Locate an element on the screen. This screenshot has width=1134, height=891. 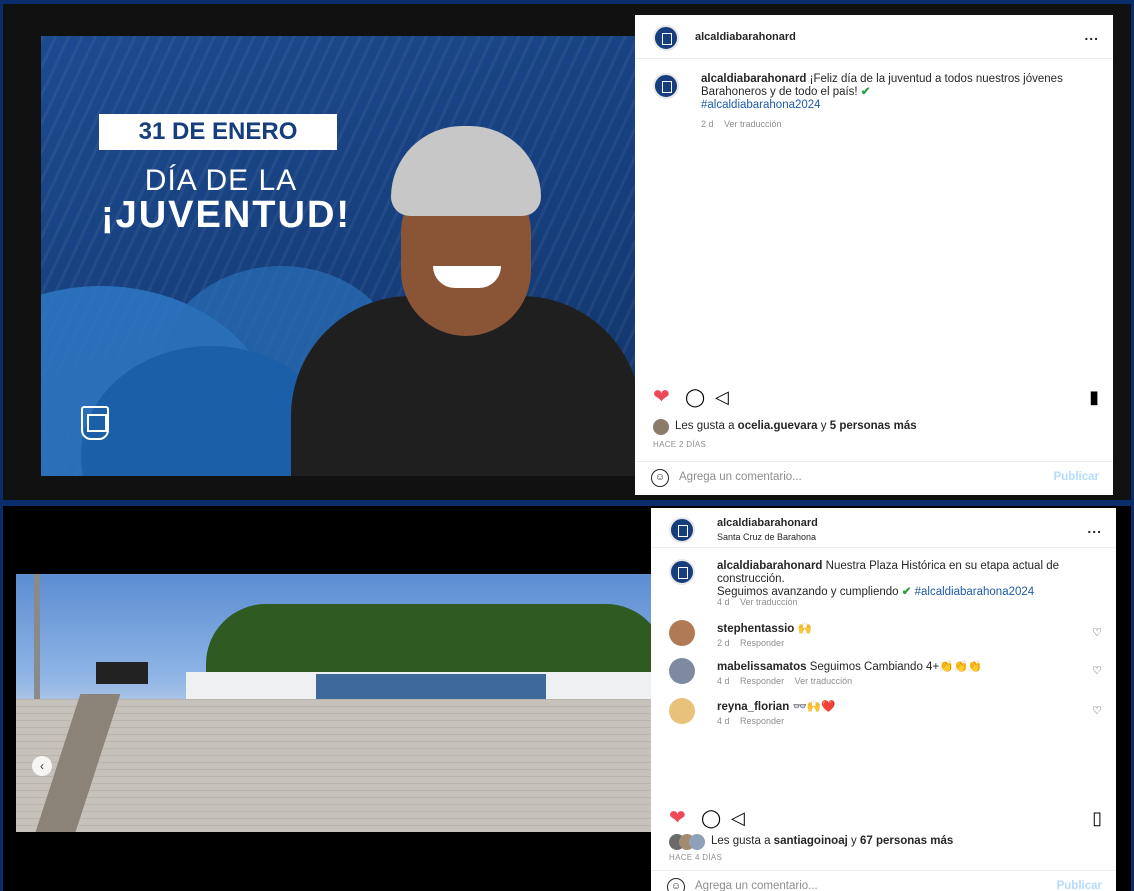
caption-meta: 2 d Ver traducción is located at coordinates (745, 124).